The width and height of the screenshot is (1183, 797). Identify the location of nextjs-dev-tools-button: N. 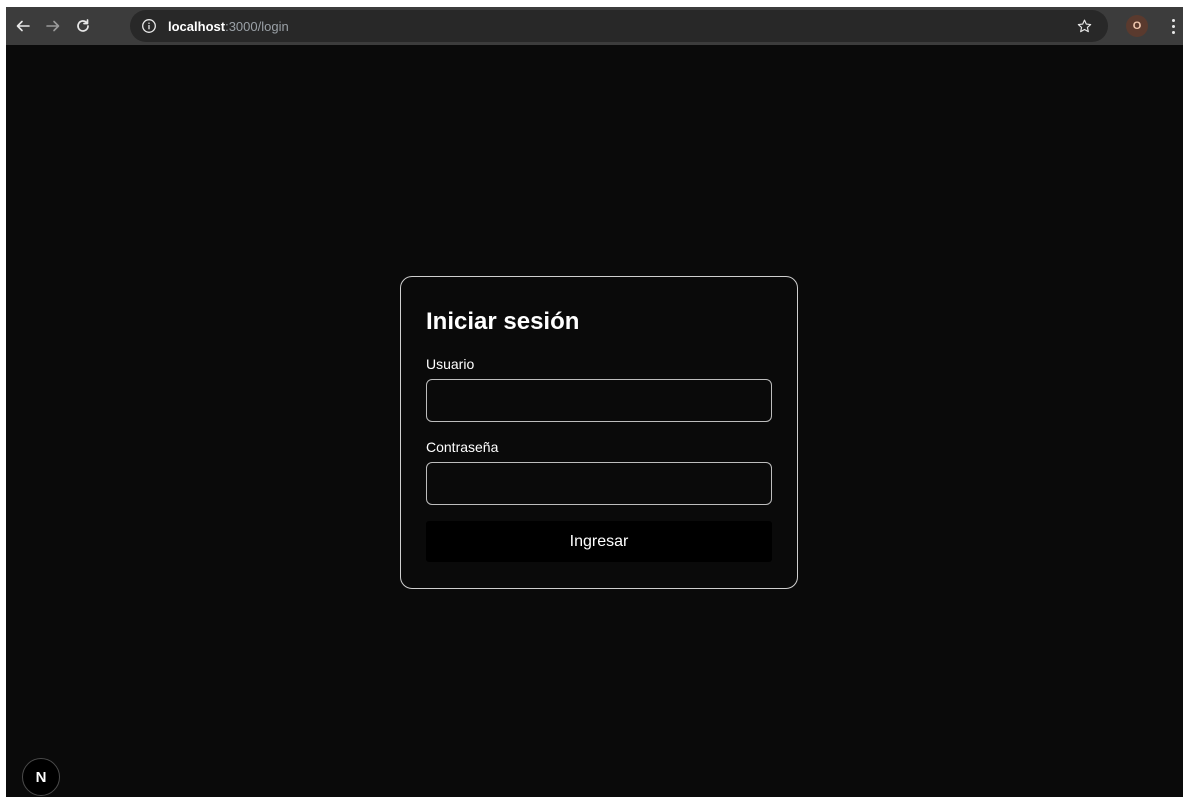
(41, 777).